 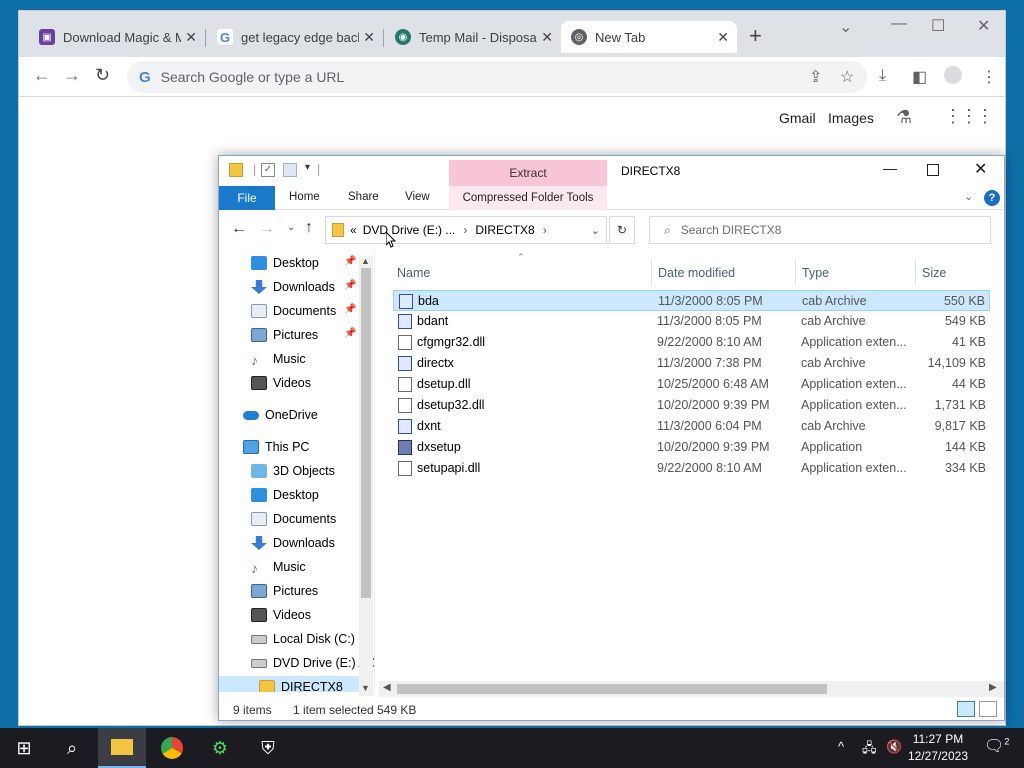 I want to click on show-hidden-icons-chevron: ^, so click(x=841, y=746).